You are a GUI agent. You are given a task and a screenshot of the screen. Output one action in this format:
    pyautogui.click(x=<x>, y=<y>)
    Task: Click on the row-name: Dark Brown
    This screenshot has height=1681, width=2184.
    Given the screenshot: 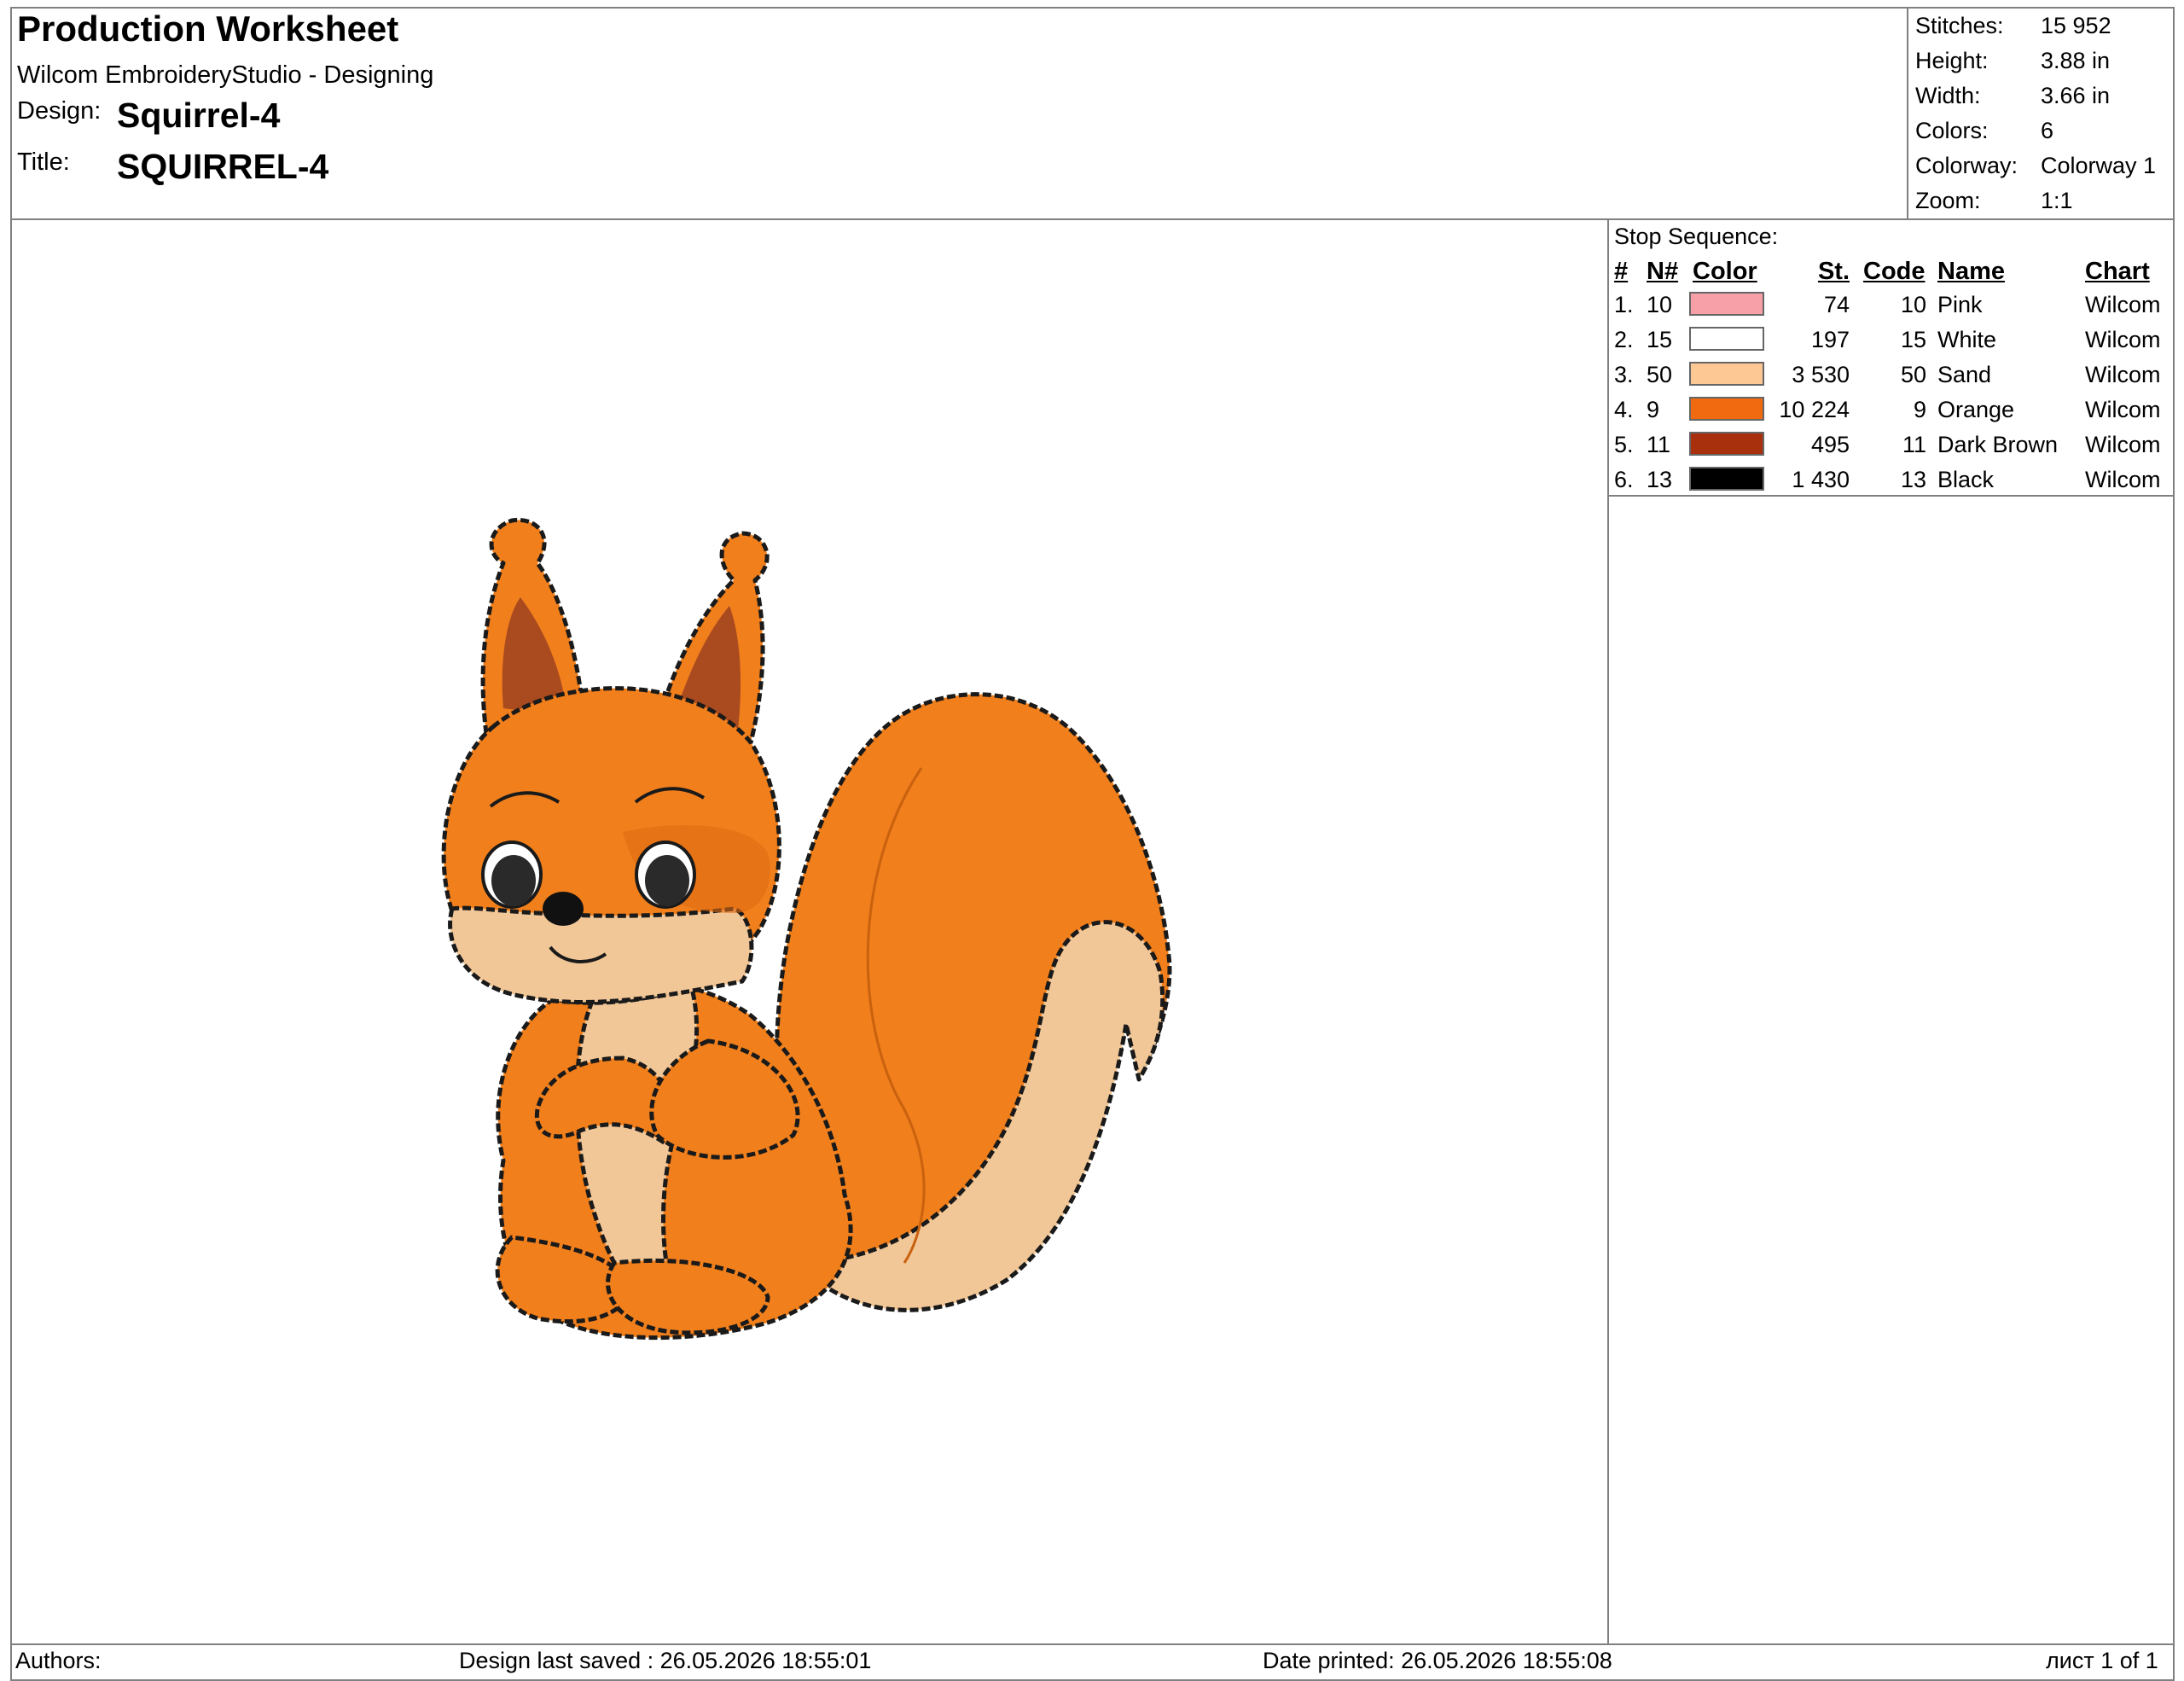 What is the action you would take?
    pyautogui.click(x=1998, y=444)
    